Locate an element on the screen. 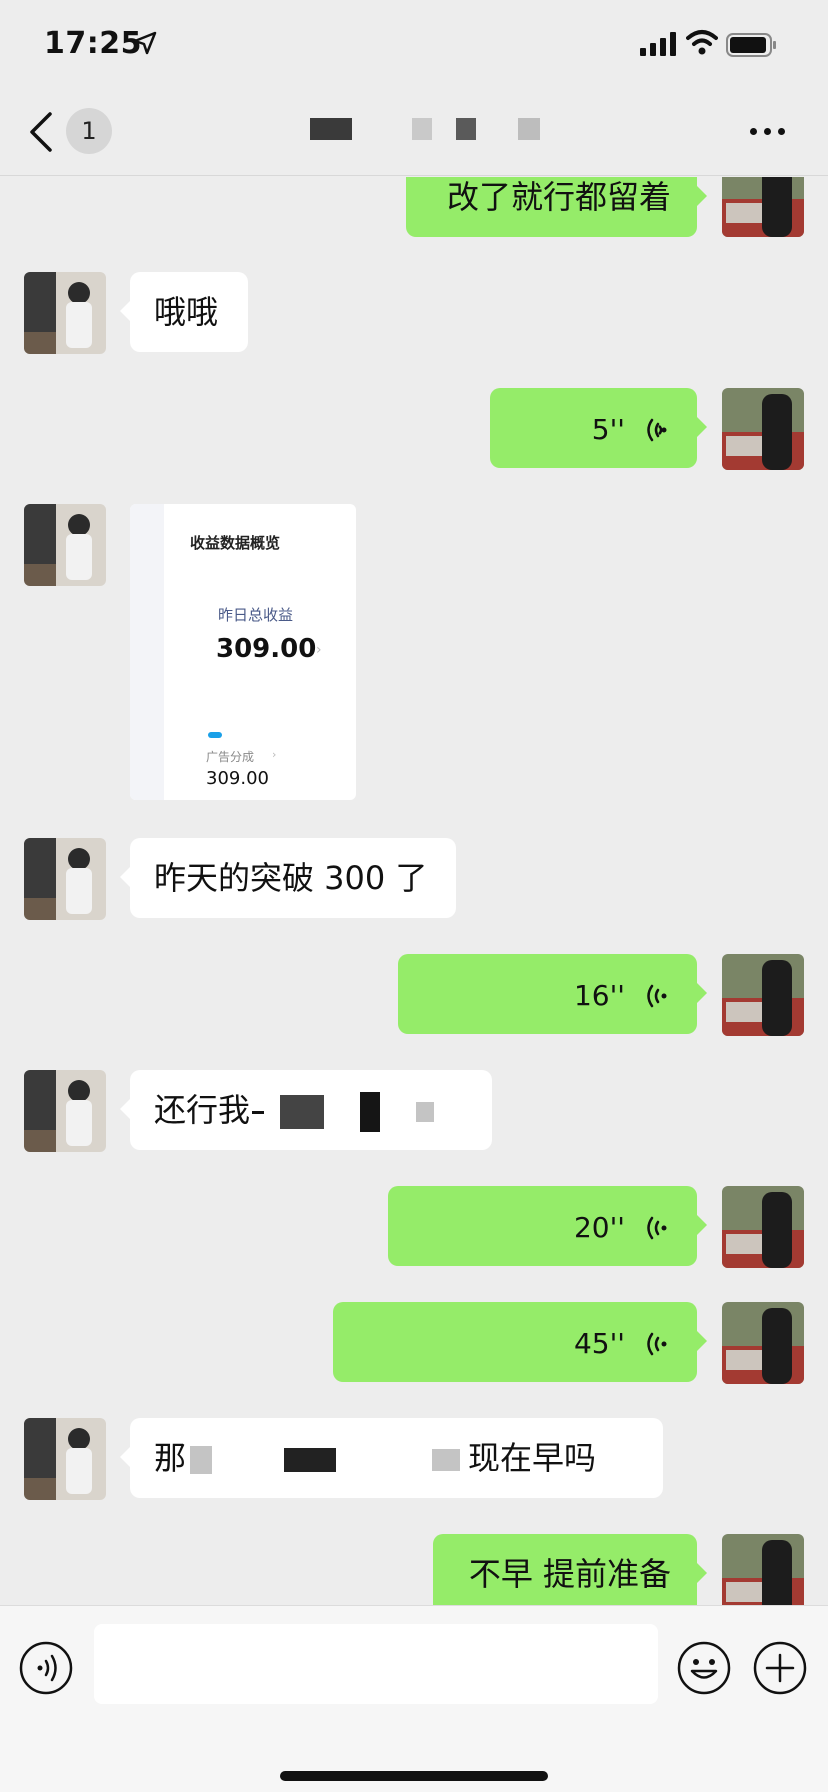 The width and height of the screenshot is (828, 1792). message-text: 哦哦 is located at coordinates (186, 312).